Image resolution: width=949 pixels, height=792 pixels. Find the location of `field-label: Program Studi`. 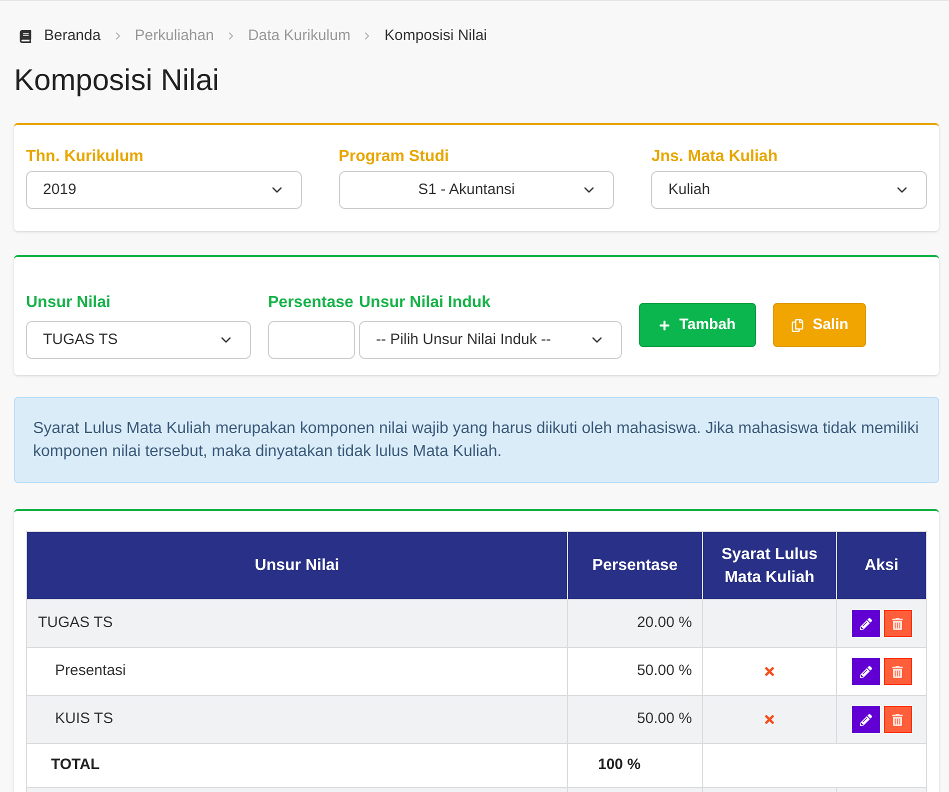

field-label: Program Studi is located at coordinates (394, 157).